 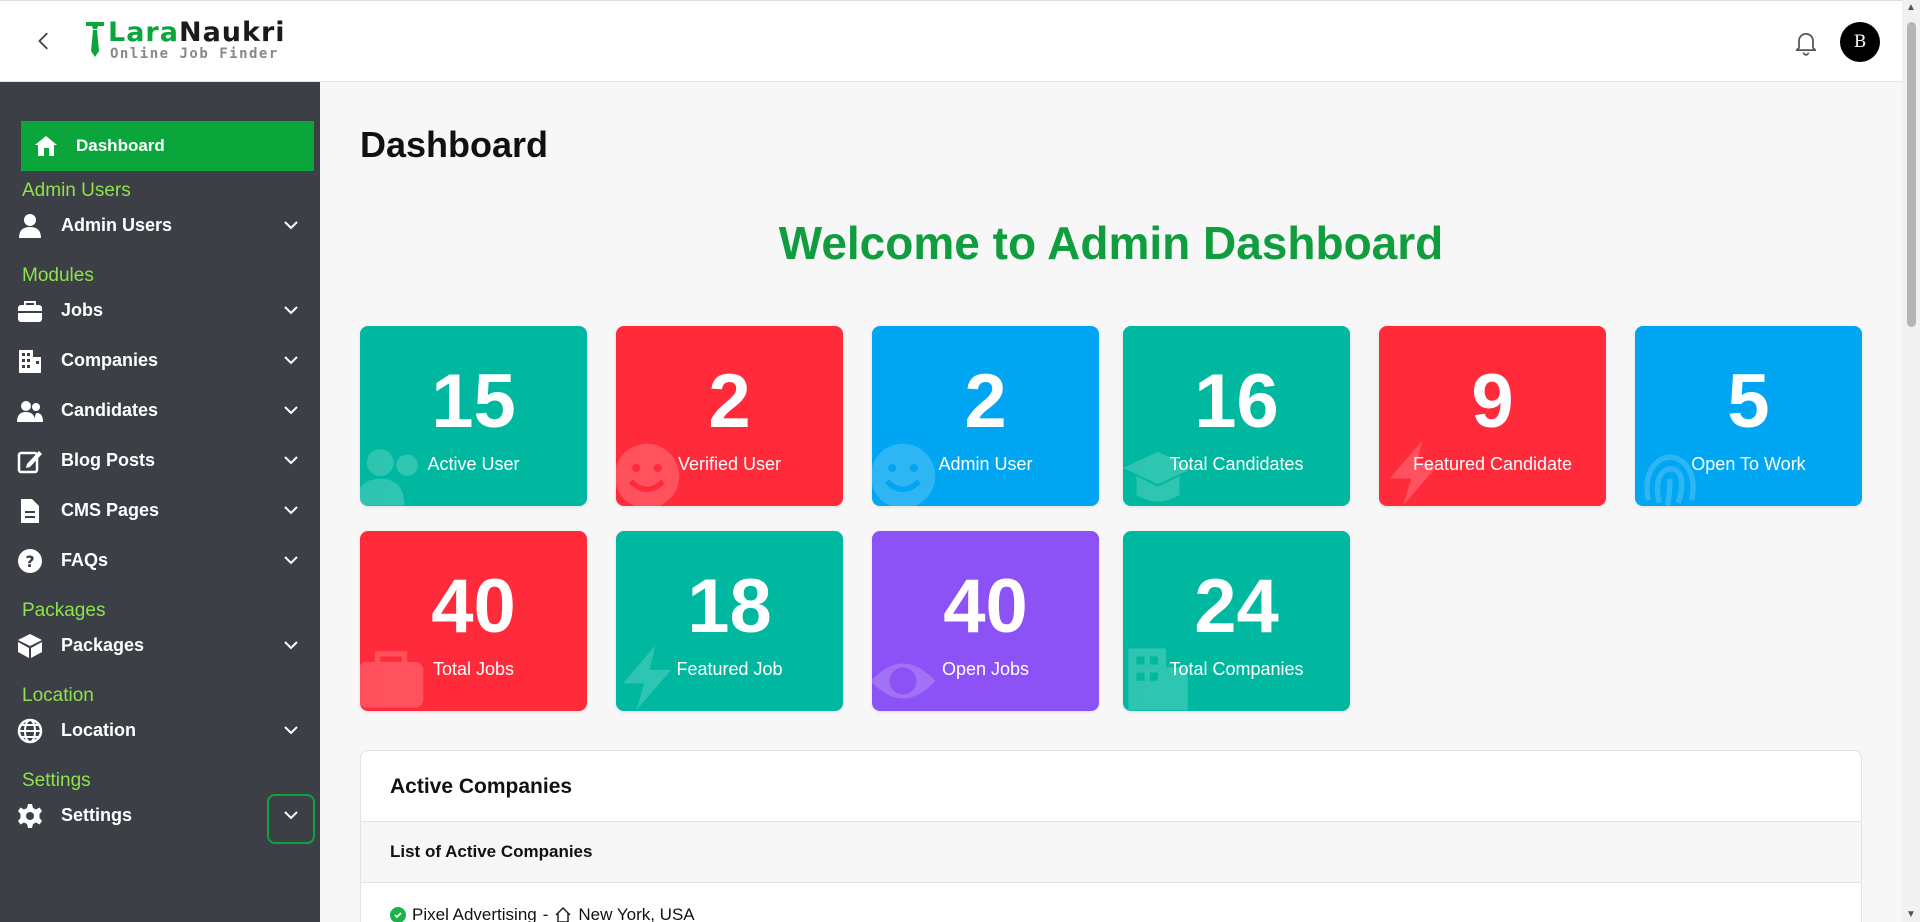 I want to click on stat-value: 16, so click(x=1236, y=401).